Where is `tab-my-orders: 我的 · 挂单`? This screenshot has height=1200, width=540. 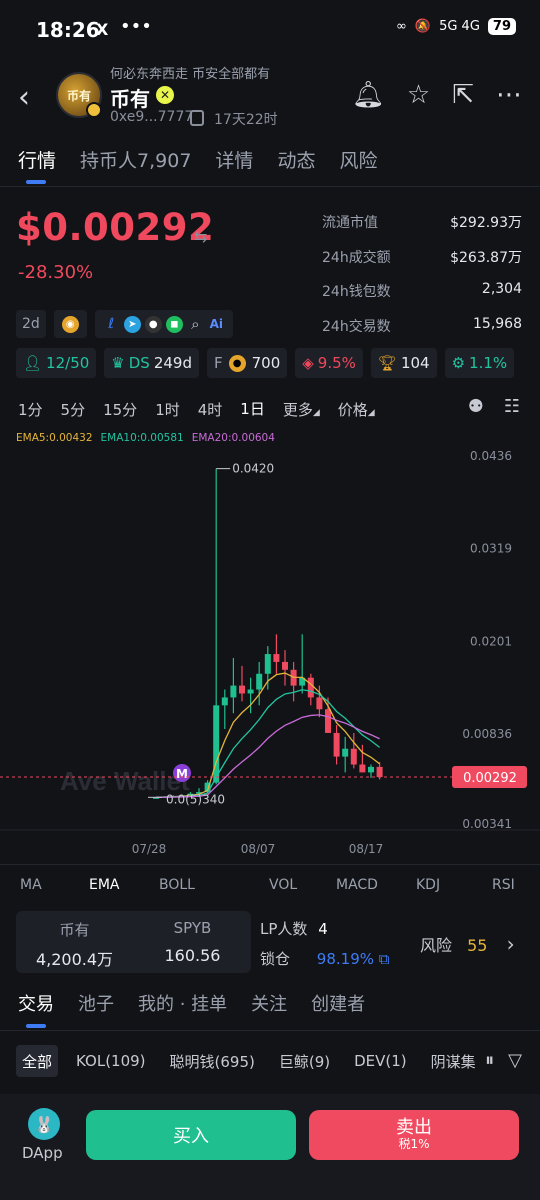 tab-my-orders: 我的 · 挂单 is located at coordinates (182, 1003).